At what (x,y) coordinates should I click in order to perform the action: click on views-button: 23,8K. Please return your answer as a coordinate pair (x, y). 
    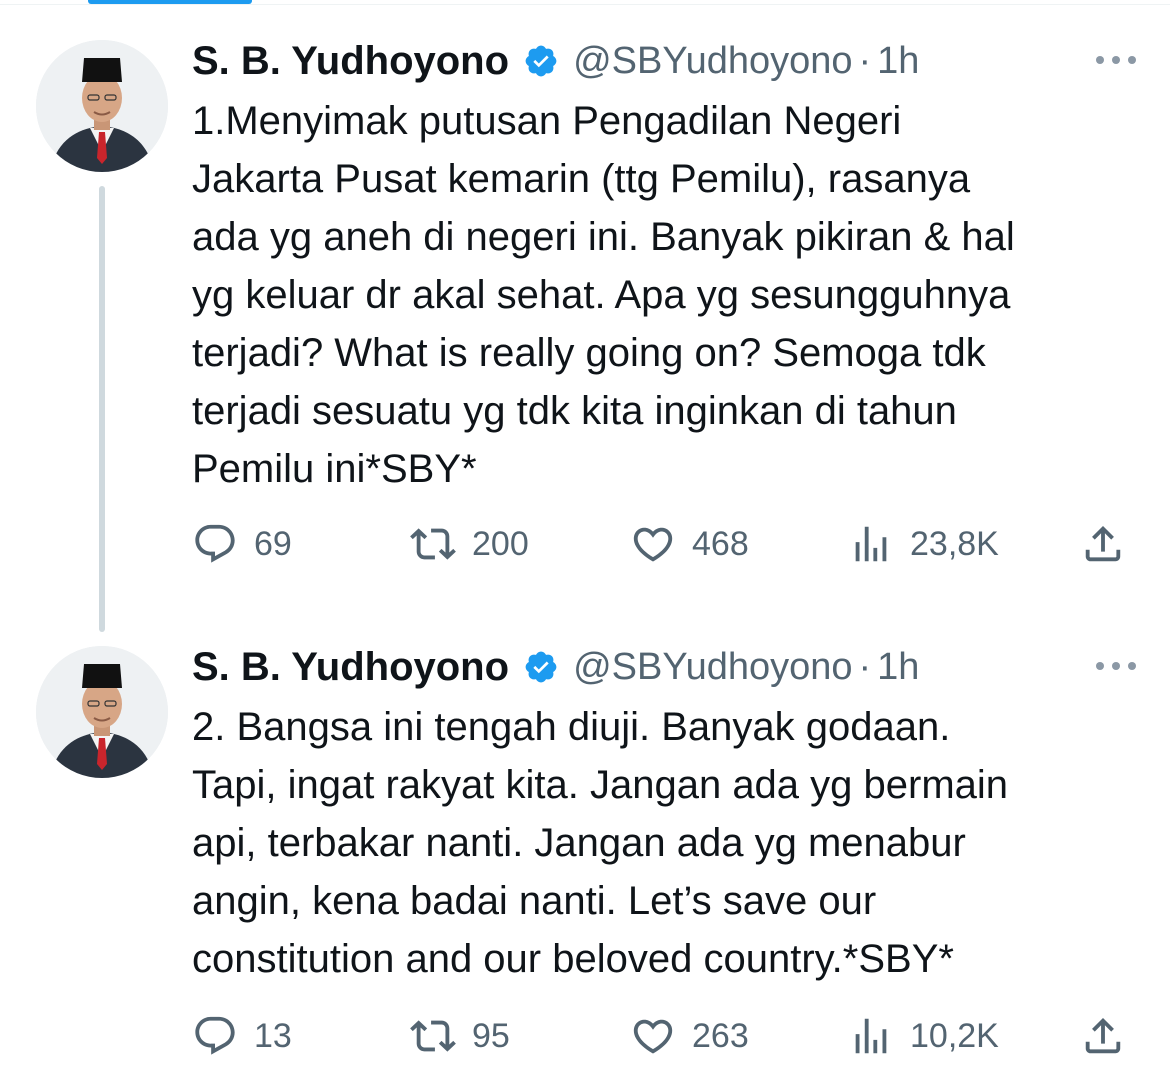
    Looking at the image, I should click on (923, 544).